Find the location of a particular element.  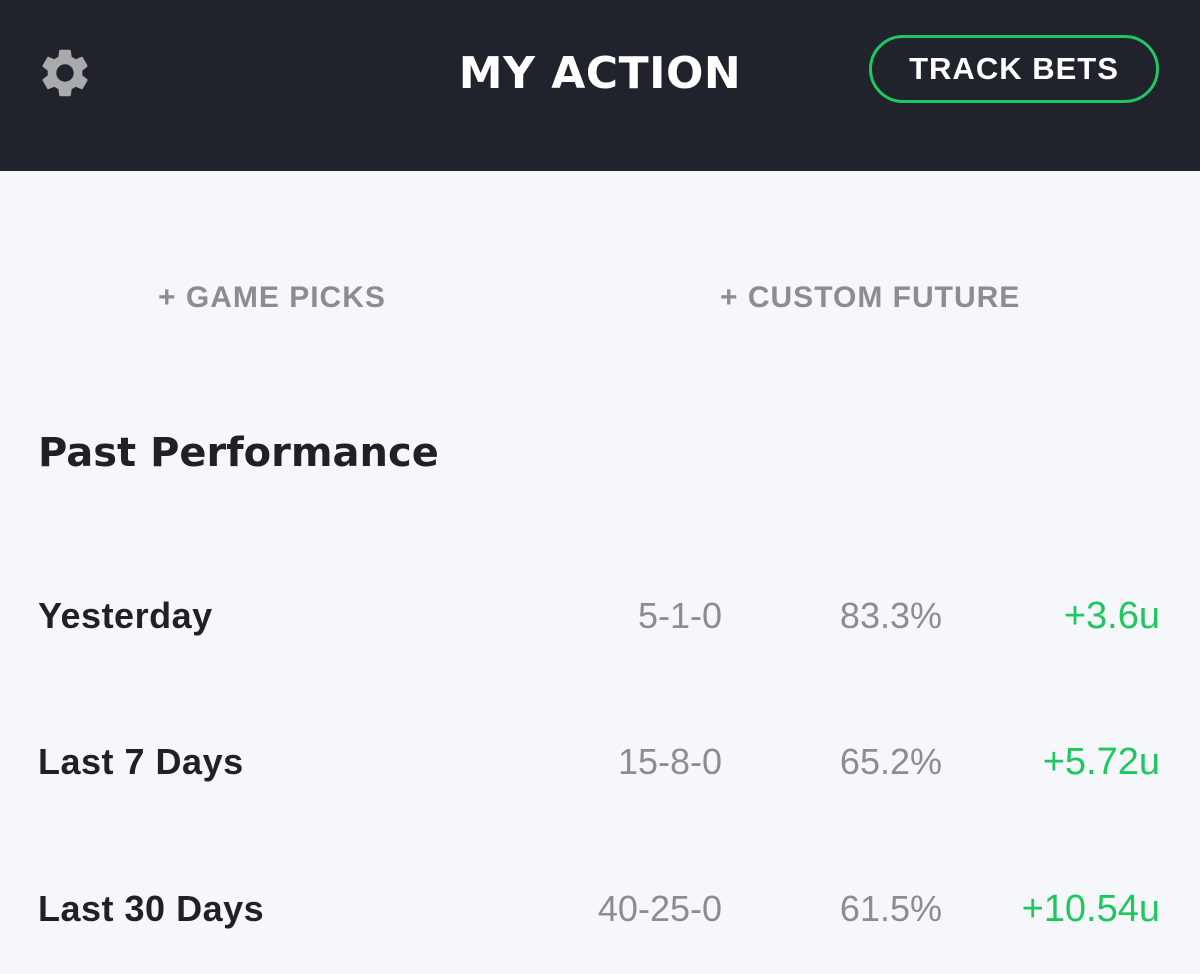

performance-row-last-30-days: Last 30 Days 40-25-0 61.5% +10.54u is located at coordinates (600, 909).